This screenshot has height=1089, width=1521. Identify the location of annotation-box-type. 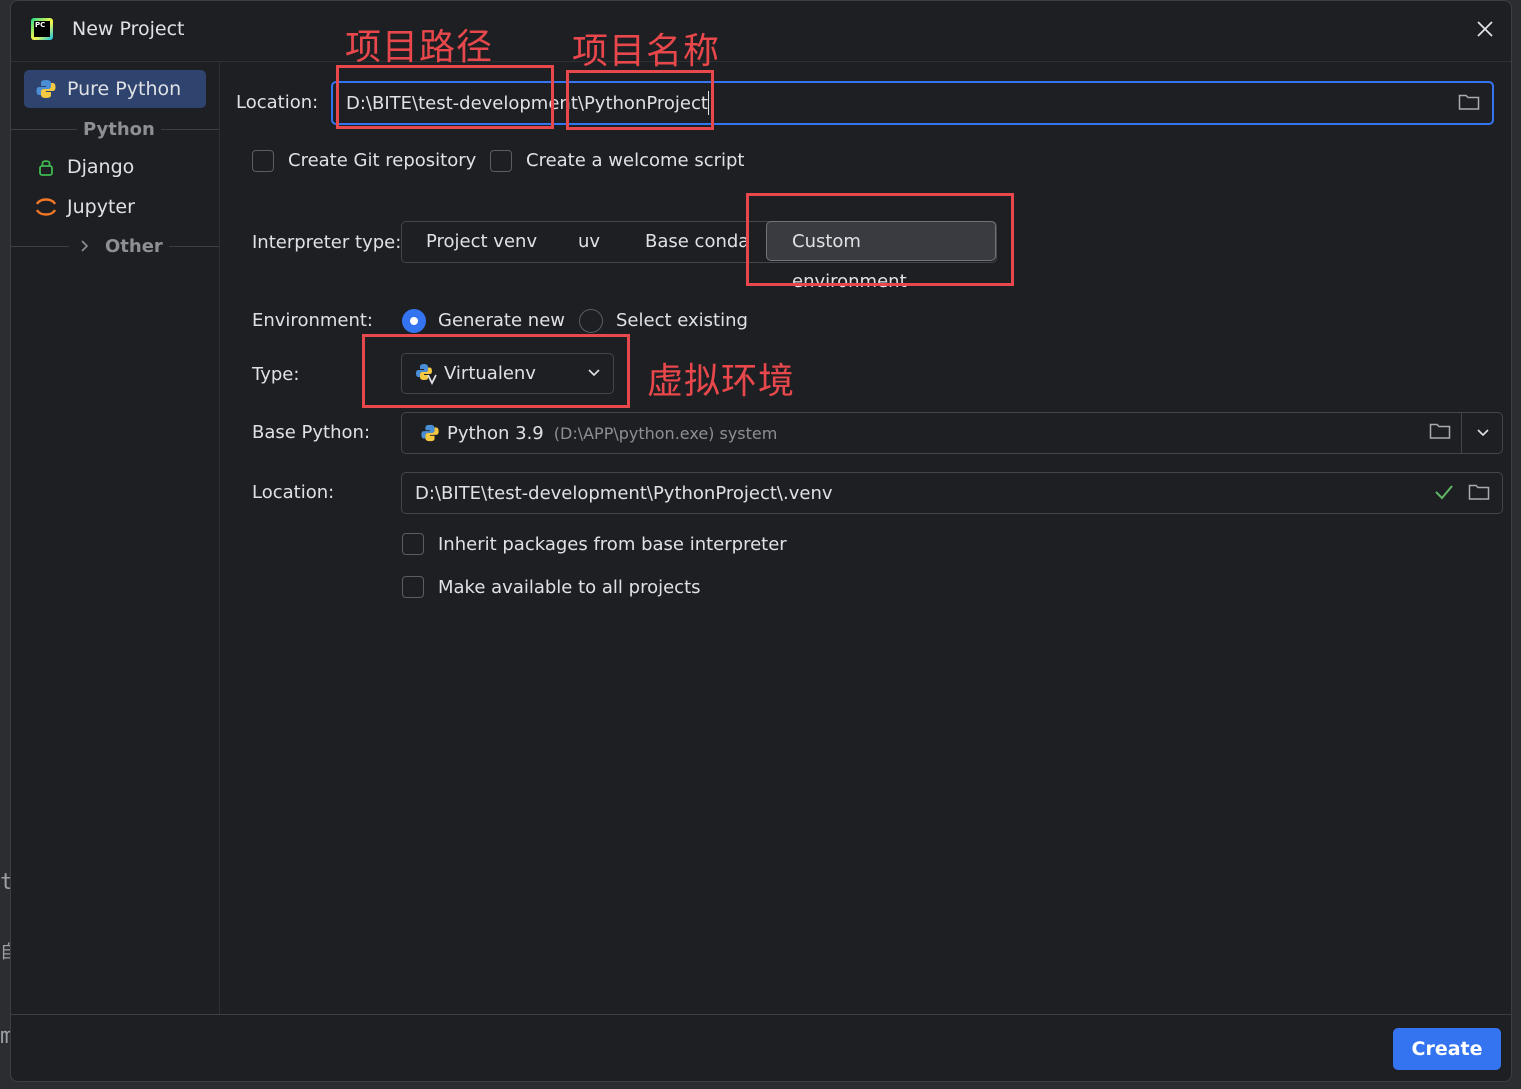
(496, 371).